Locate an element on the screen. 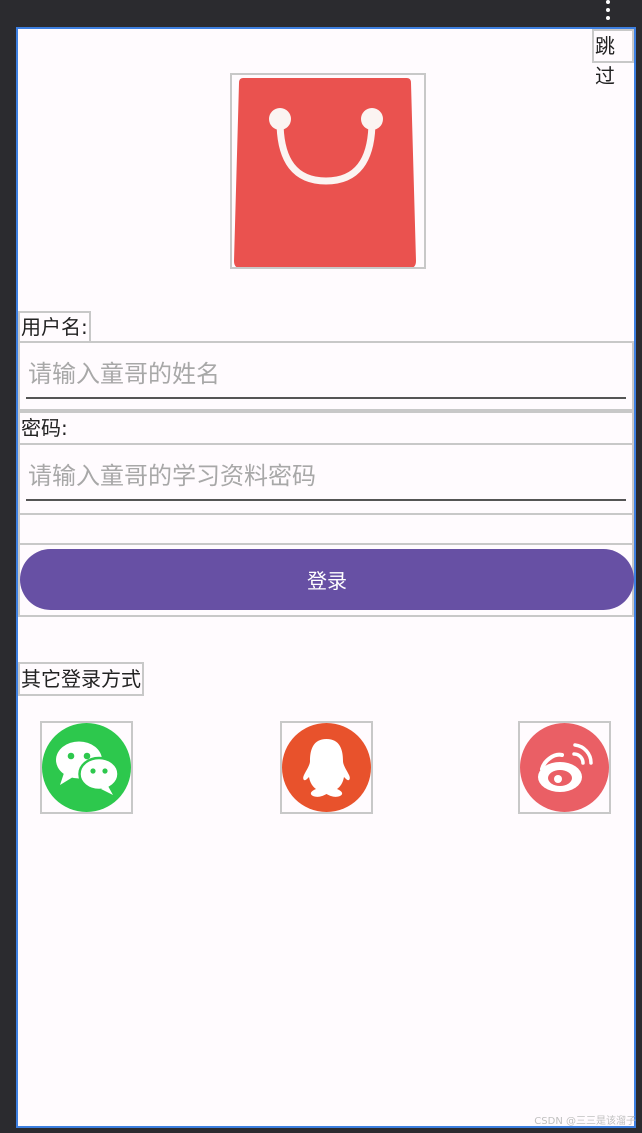 The height and width of the screenshot is (1133, 642). weibo-icon is located at coordinates (564, 767).